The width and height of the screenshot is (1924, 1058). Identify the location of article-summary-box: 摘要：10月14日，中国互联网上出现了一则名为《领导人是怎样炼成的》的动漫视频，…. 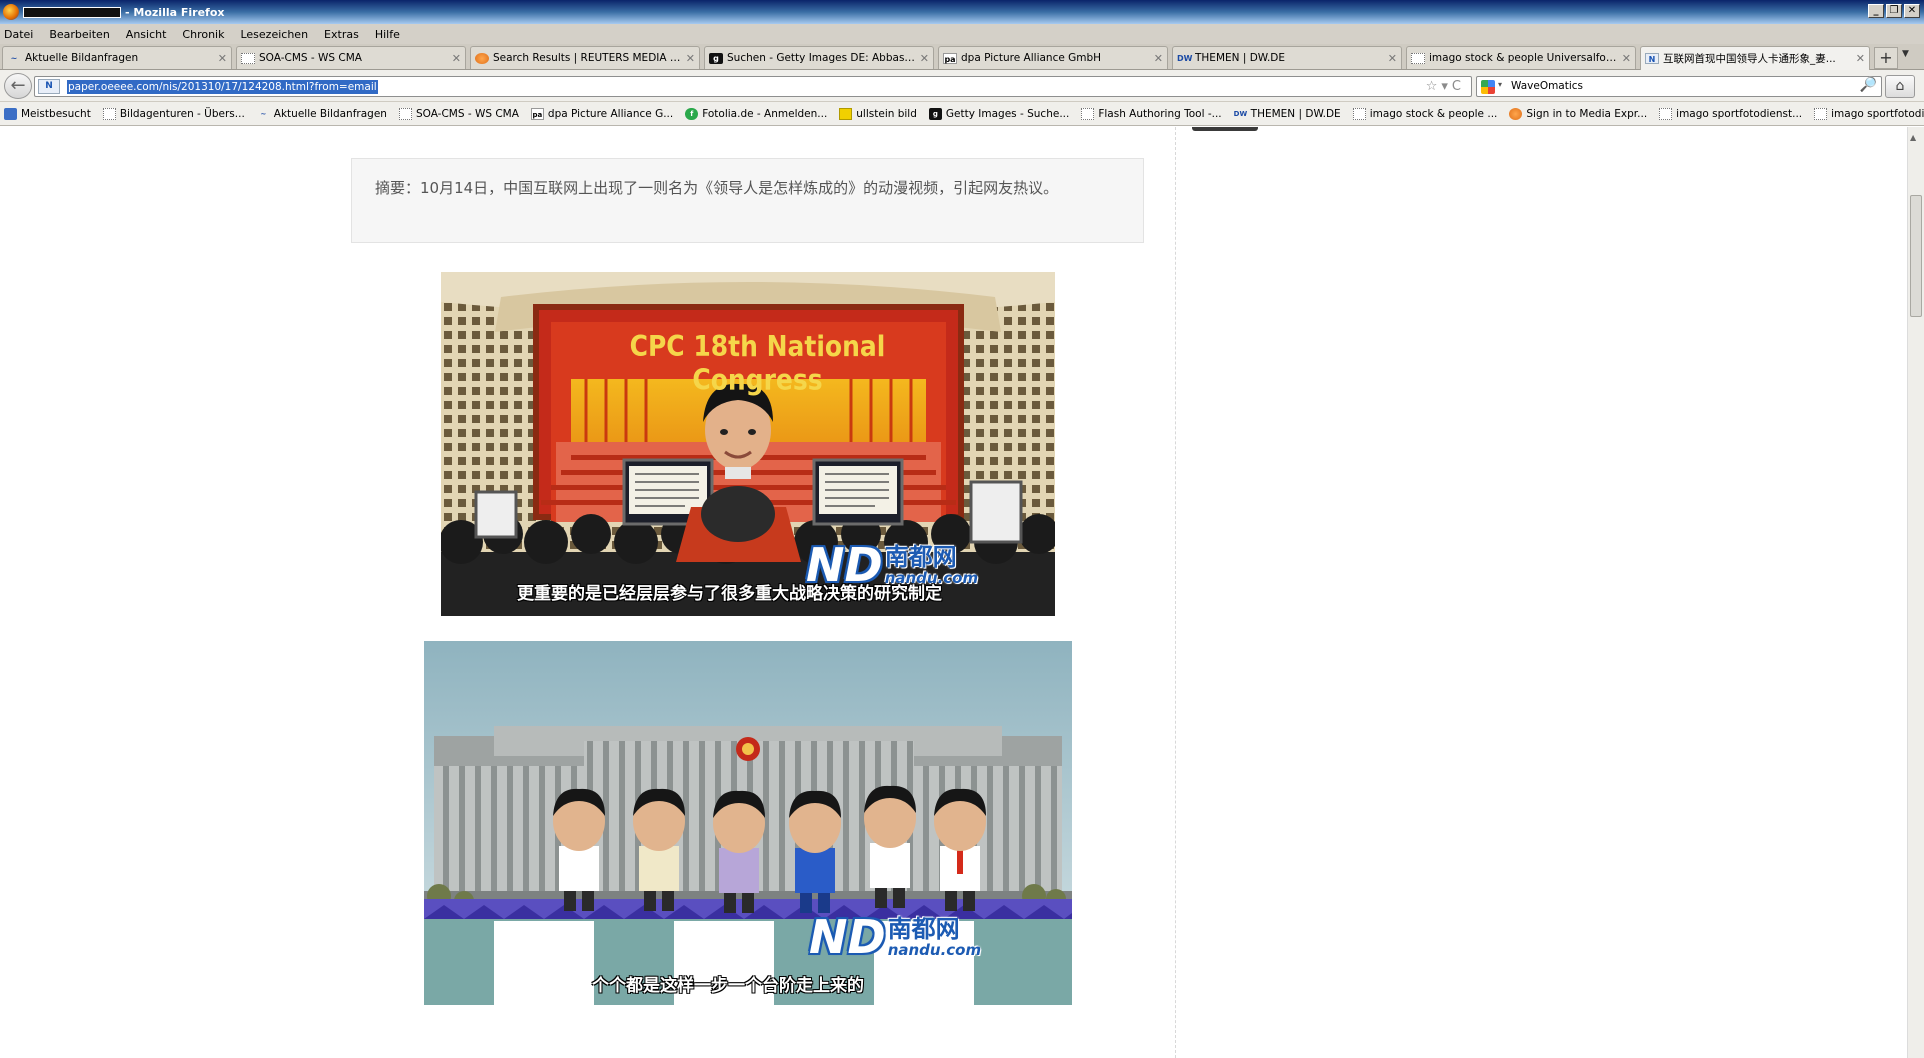
(747, 200).